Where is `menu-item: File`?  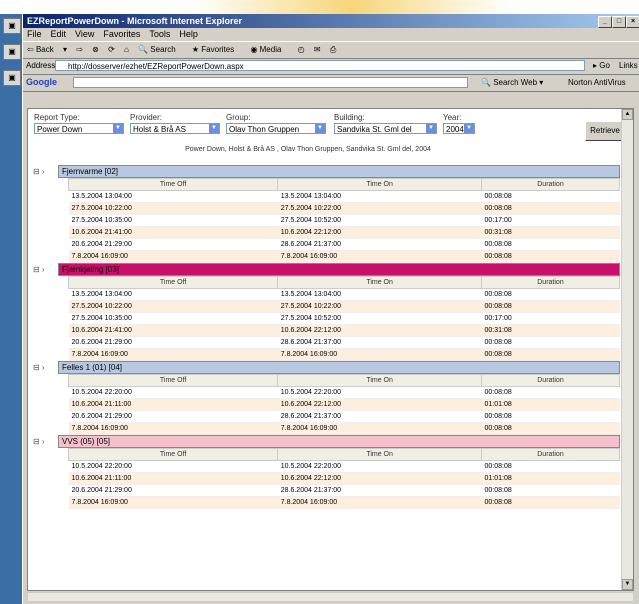
menu-item: File is located at coordinates (34, 34).